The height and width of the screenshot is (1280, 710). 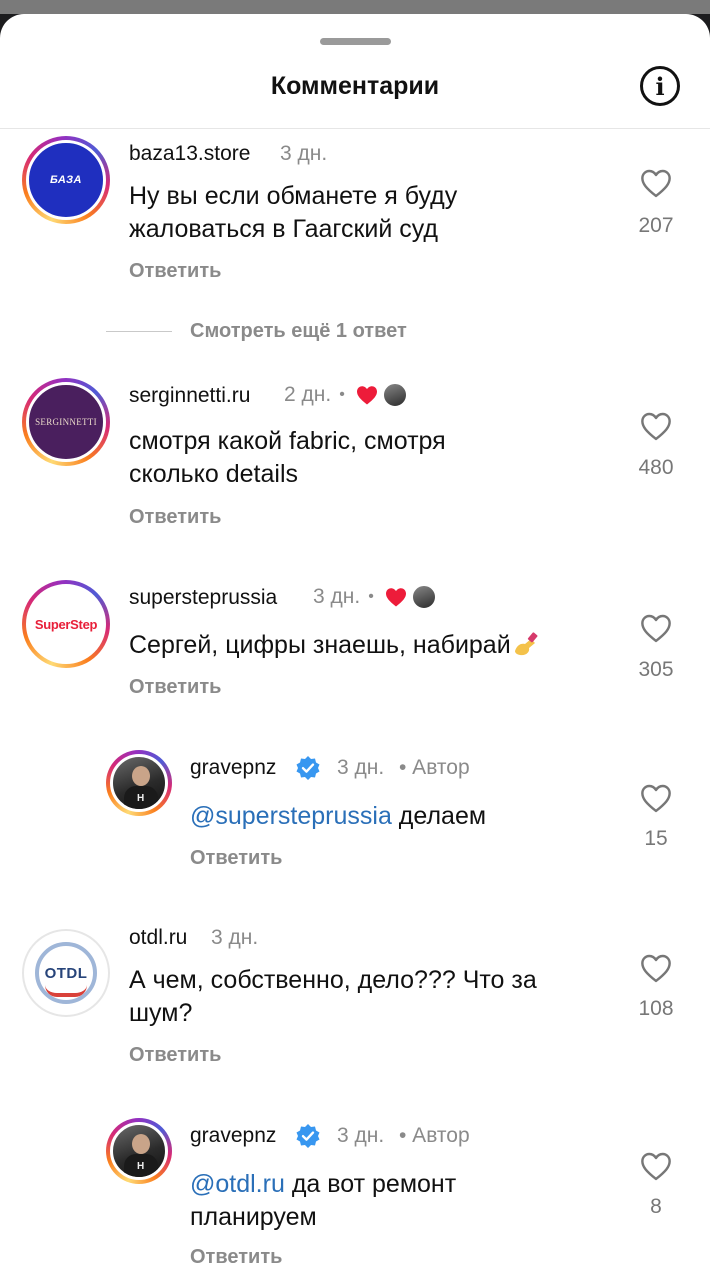 I want to click on avatar: БАЗА, so click(x=66, y=180).